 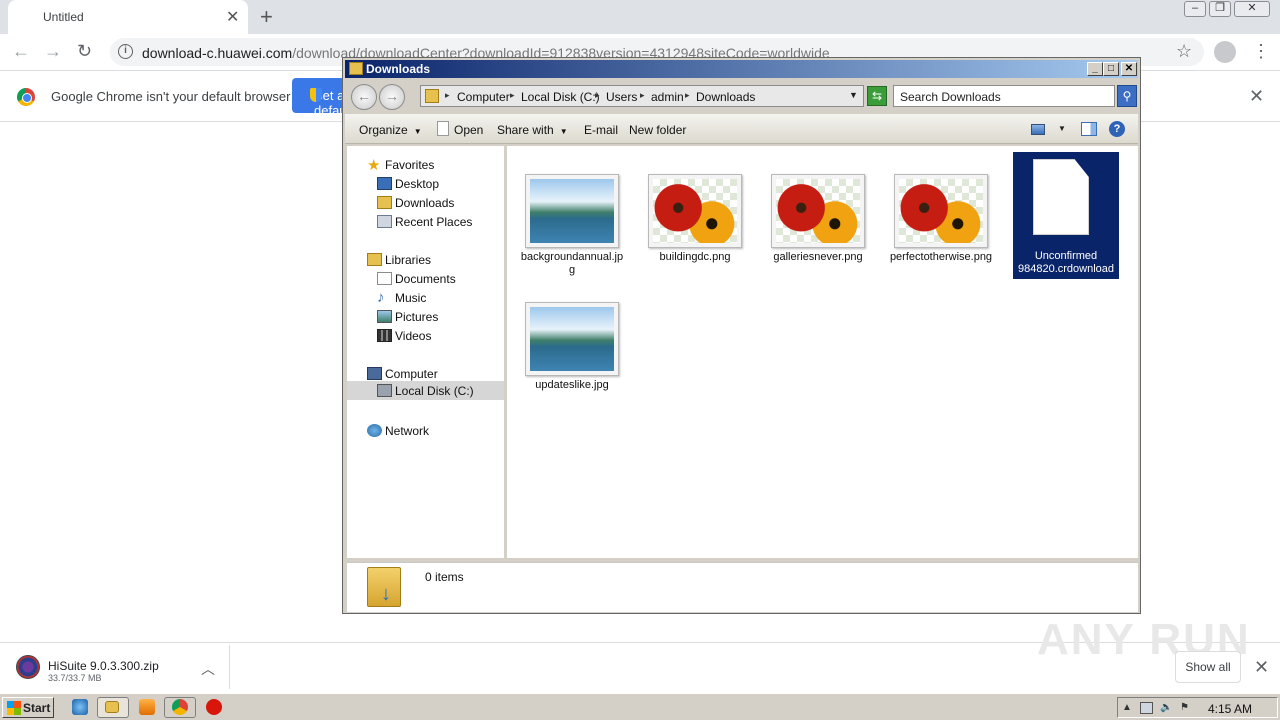 What do you see at coordinates (1184, 51) in the screenshot?
I see `bookmark-star-icon: ☆` at bounding box center [1184, 51].